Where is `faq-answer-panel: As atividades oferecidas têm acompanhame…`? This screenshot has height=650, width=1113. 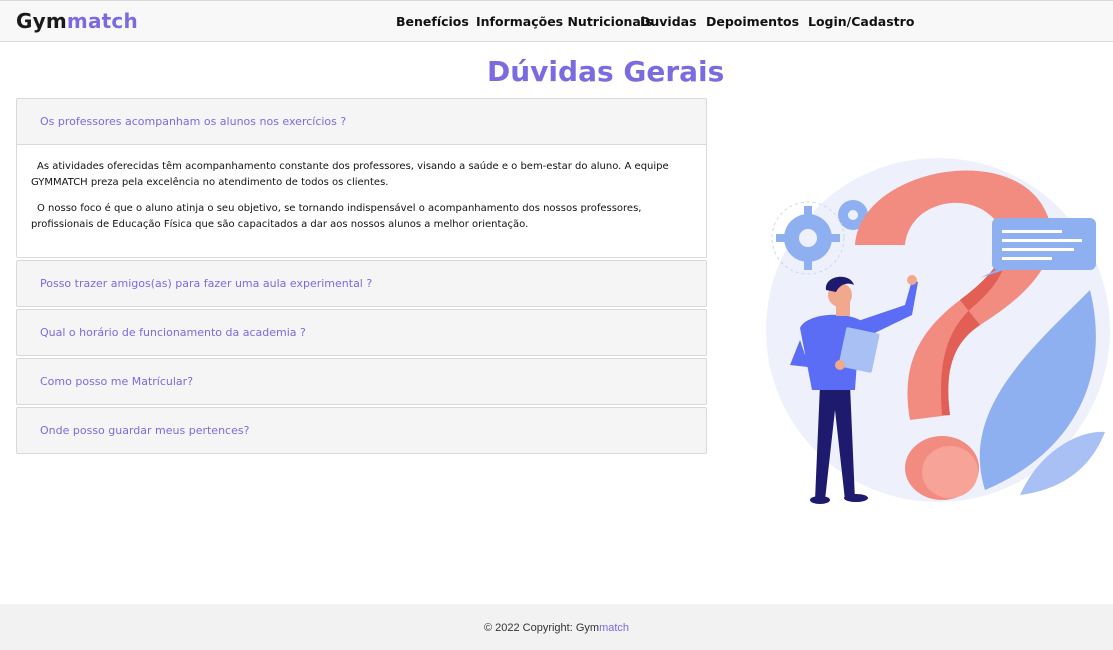
faq-answer-panel: As atividades oferecidas têm acompanhame… is located at coordinates (361, 200).